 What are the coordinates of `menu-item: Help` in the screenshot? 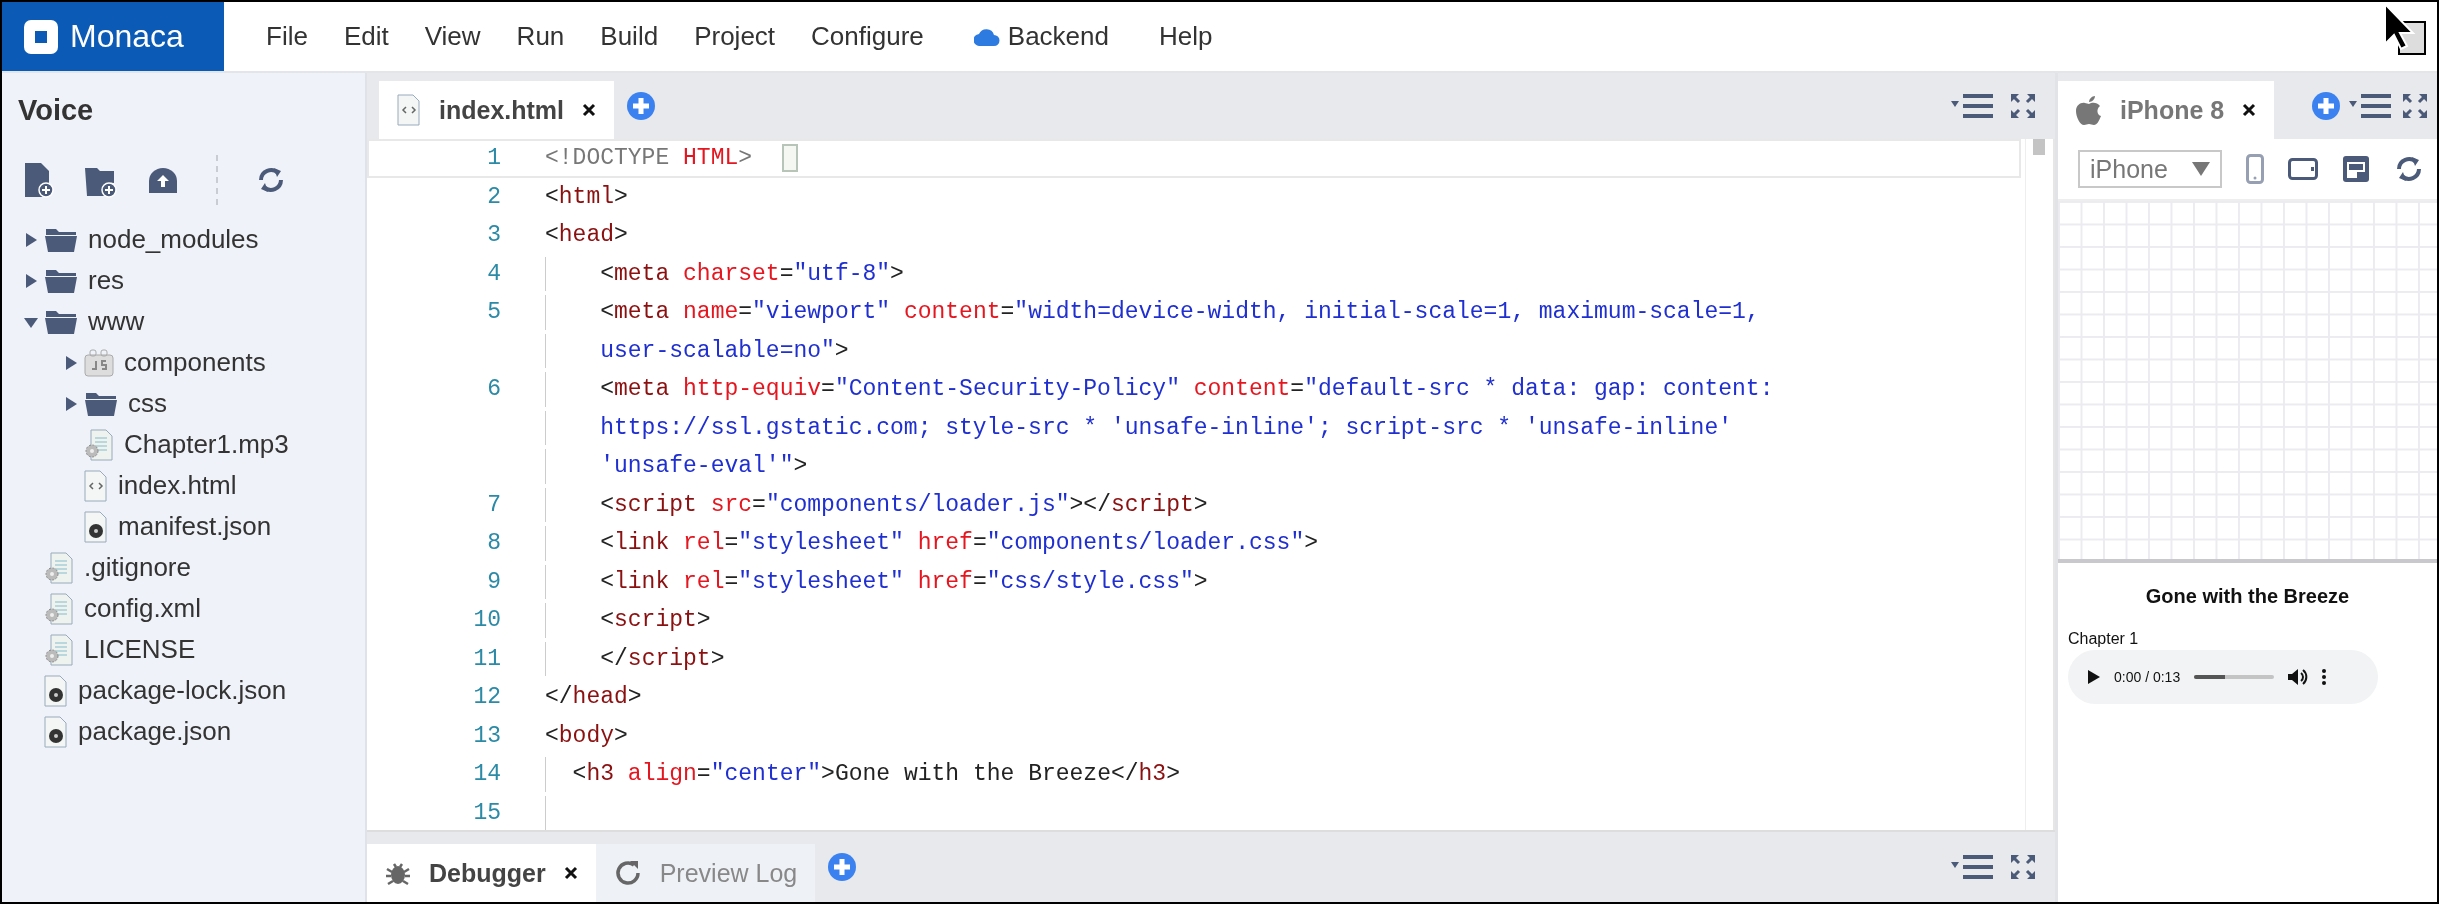 It's located at (1186, 36).